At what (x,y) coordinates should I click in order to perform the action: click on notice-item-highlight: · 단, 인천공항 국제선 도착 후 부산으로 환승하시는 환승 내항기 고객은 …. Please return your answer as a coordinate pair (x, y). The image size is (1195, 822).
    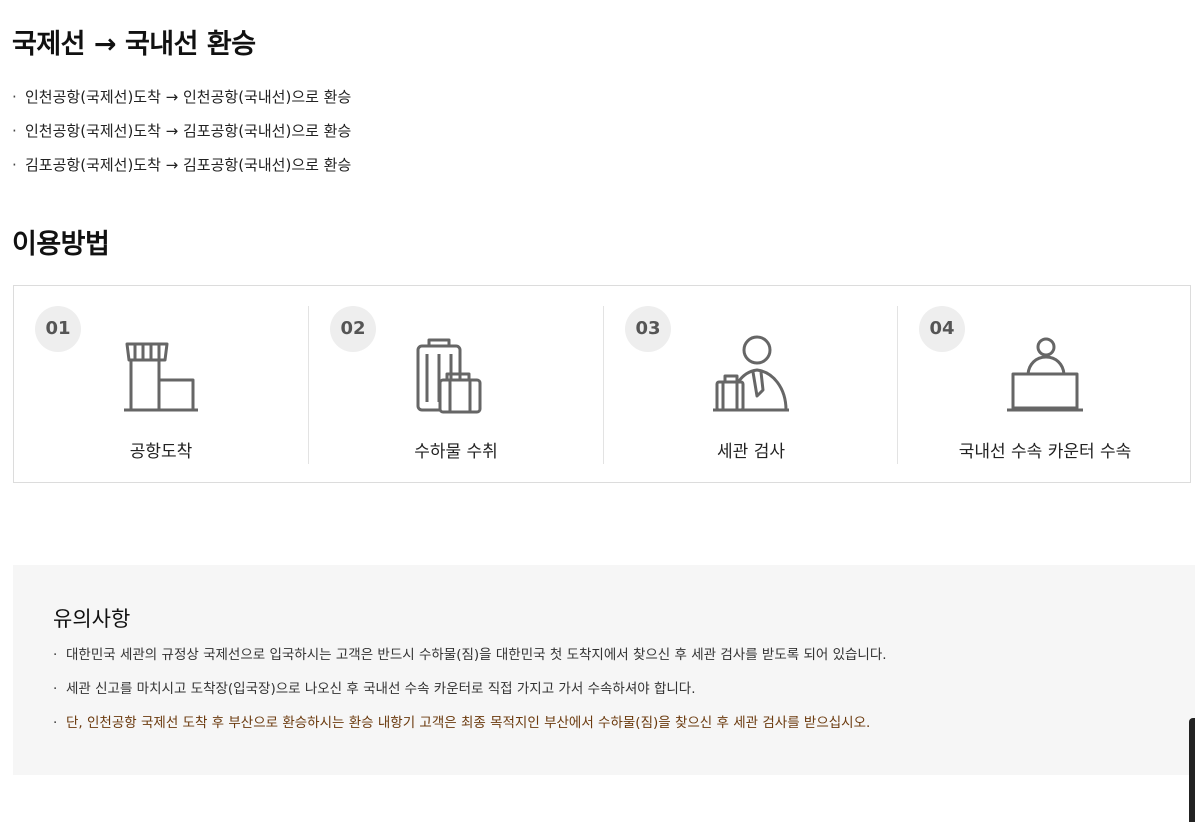
    Looking at the image, I should click on (470, 730).